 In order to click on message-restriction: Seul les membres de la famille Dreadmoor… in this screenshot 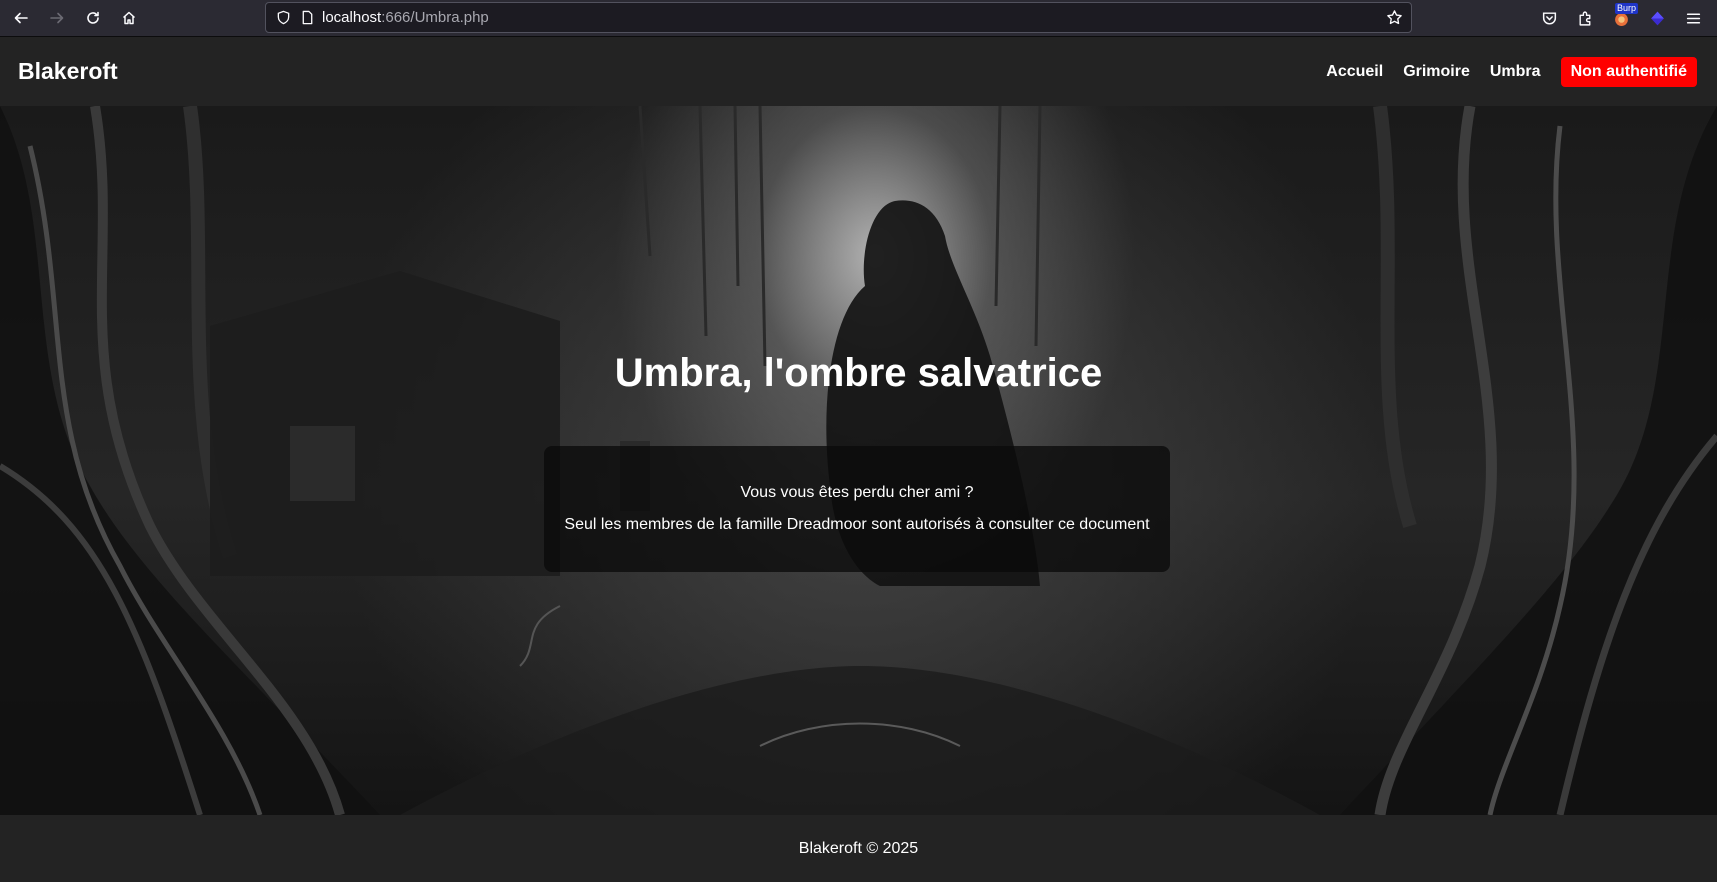, I will do `click(857, 524)`.